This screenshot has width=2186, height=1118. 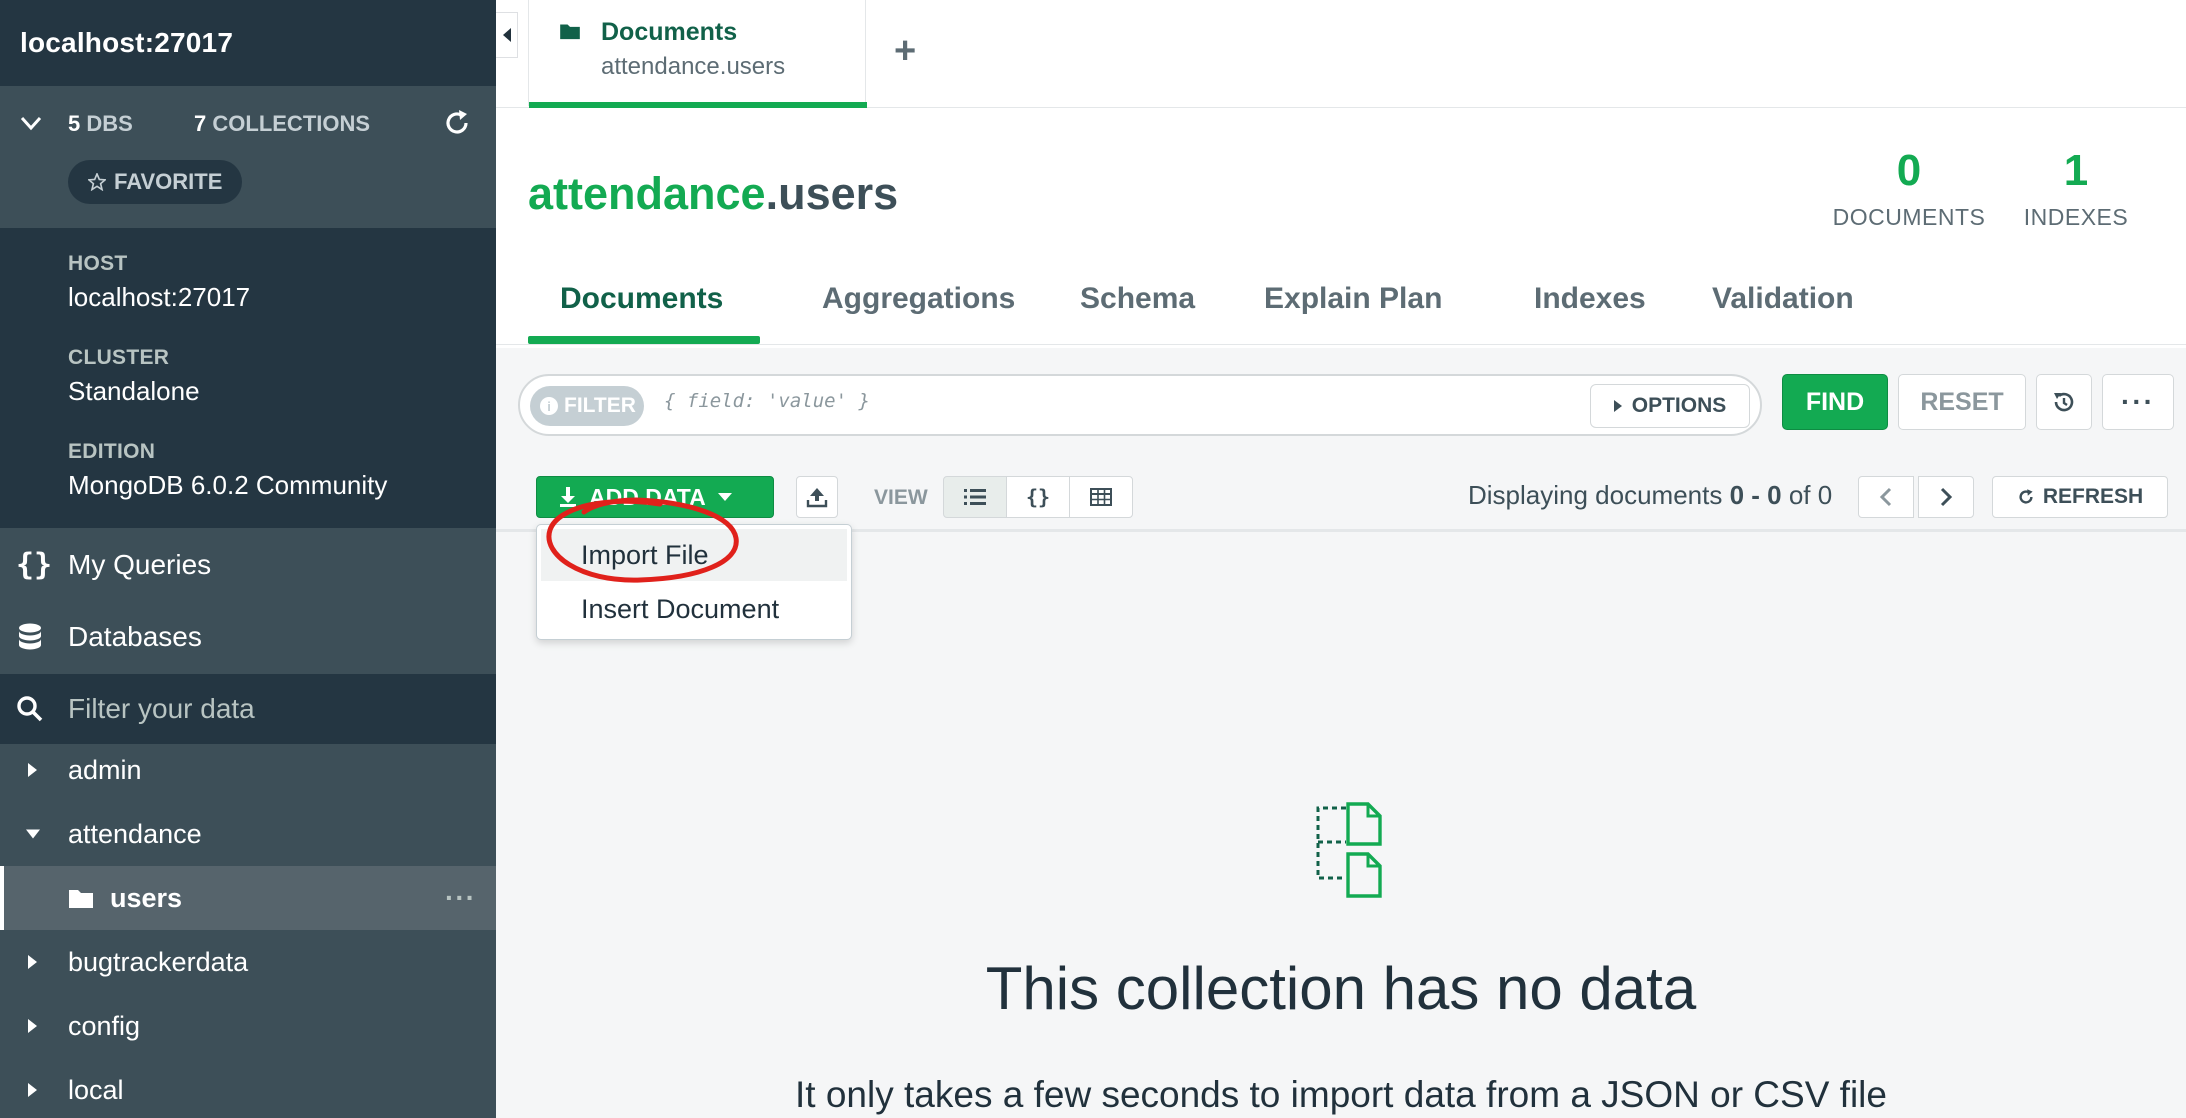 What do you see at coordinates (1783, 299) in the screenshot?
I see `tab-validation: Validation` at bounding box center [1783, 299].